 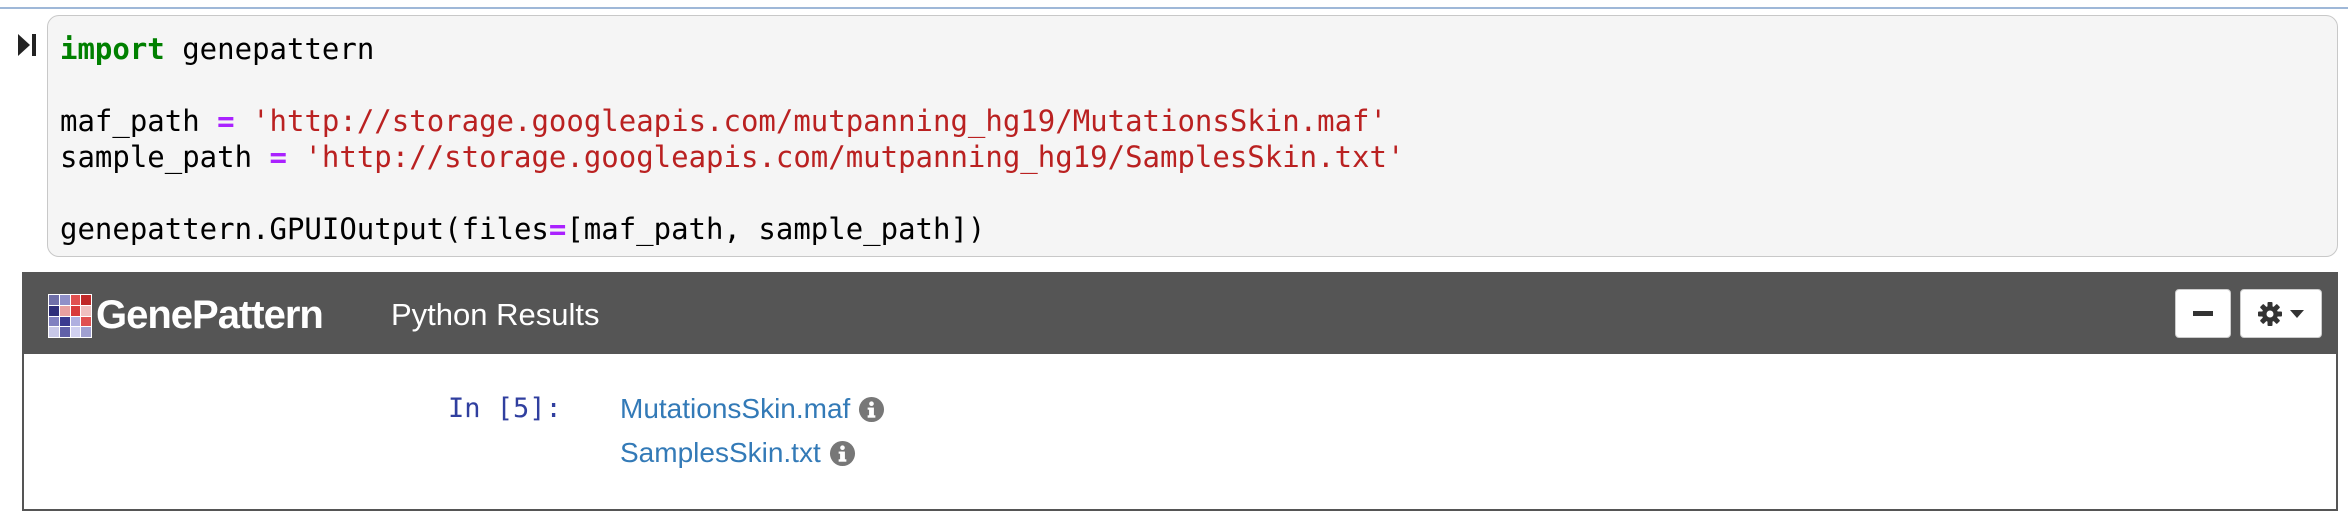 I want to click on minimize-button, so click(x=2203, y=313).